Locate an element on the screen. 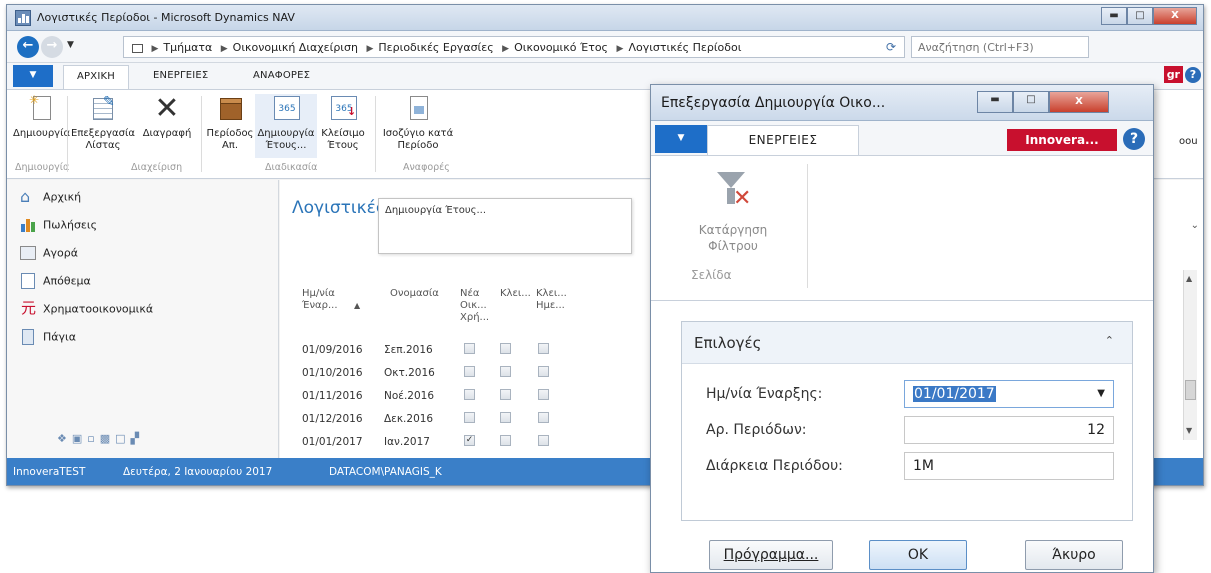 Image resolution: width=1211 pixels, height=573 pixels. breadcrumb-item: Περιοδικές Εργασίες is located at coordinates (435, 47).